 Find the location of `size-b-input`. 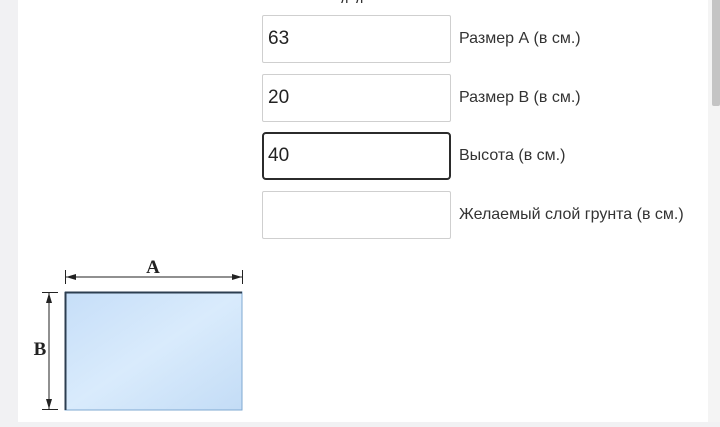

size-b-input is located at coordinates (356, 98).